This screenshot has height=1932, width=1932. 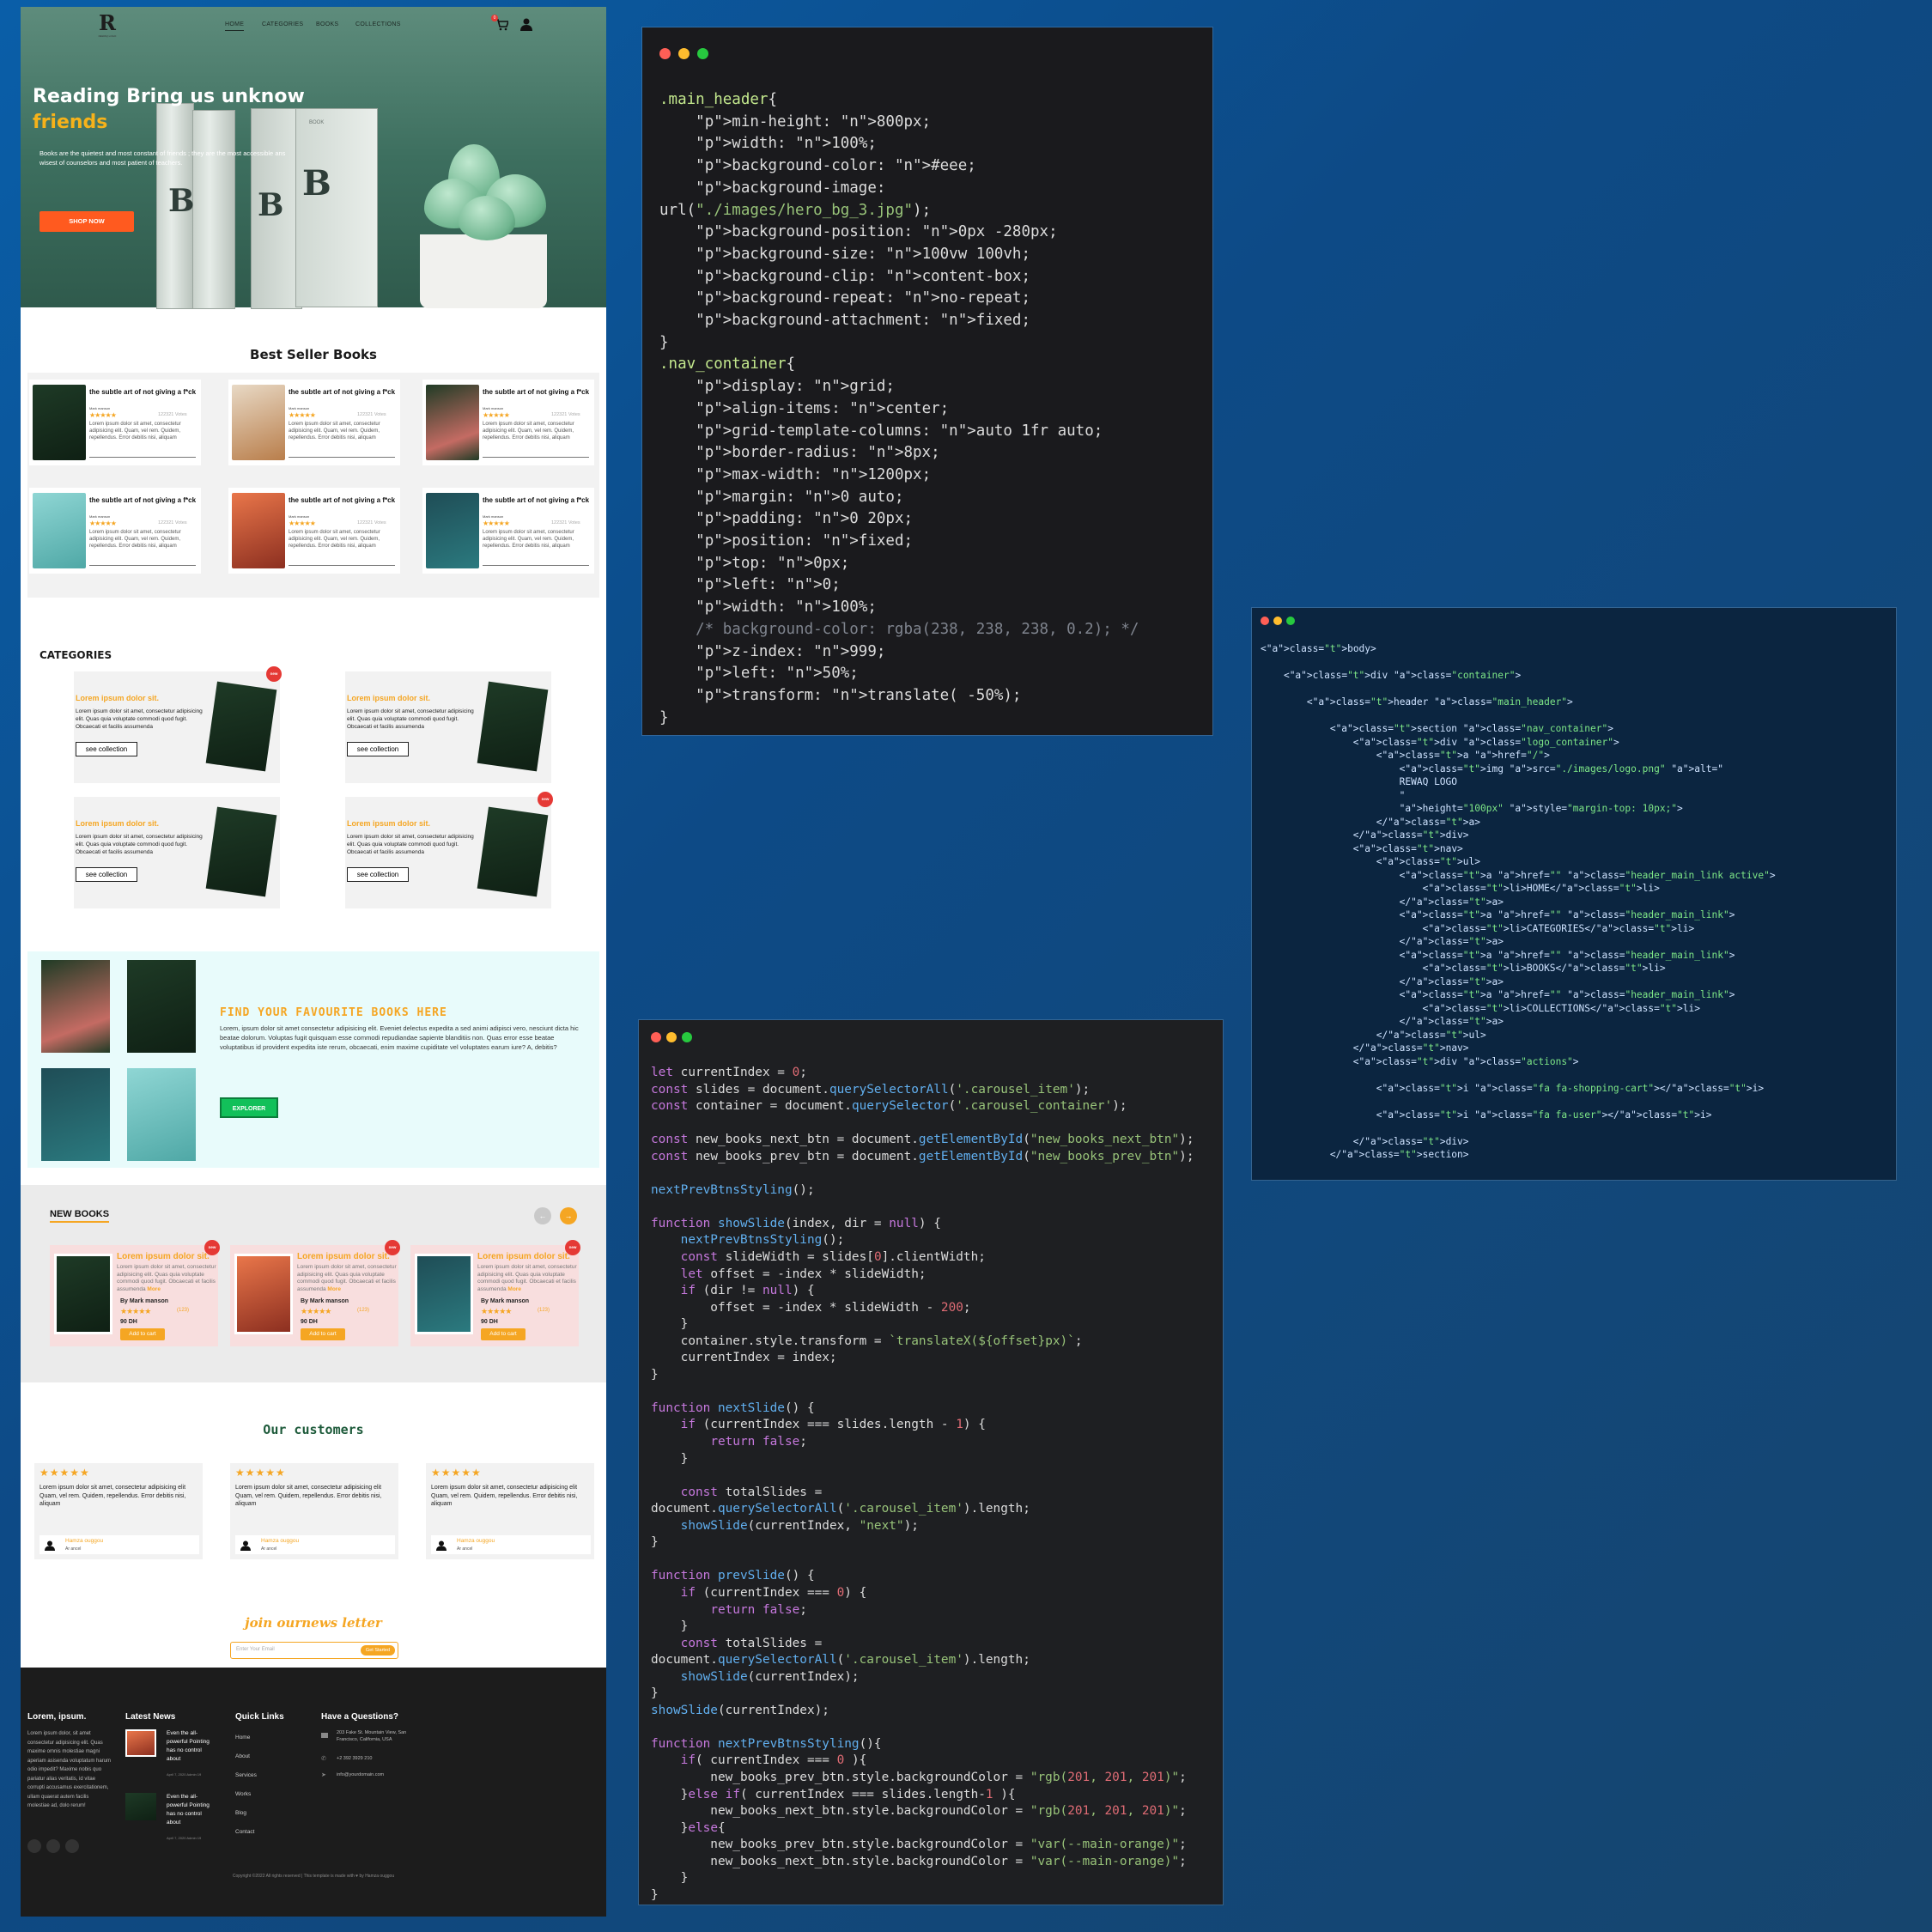 I want to click on code-line: showSlide(currentIndex, "next");, so click(x=799, y=1525).